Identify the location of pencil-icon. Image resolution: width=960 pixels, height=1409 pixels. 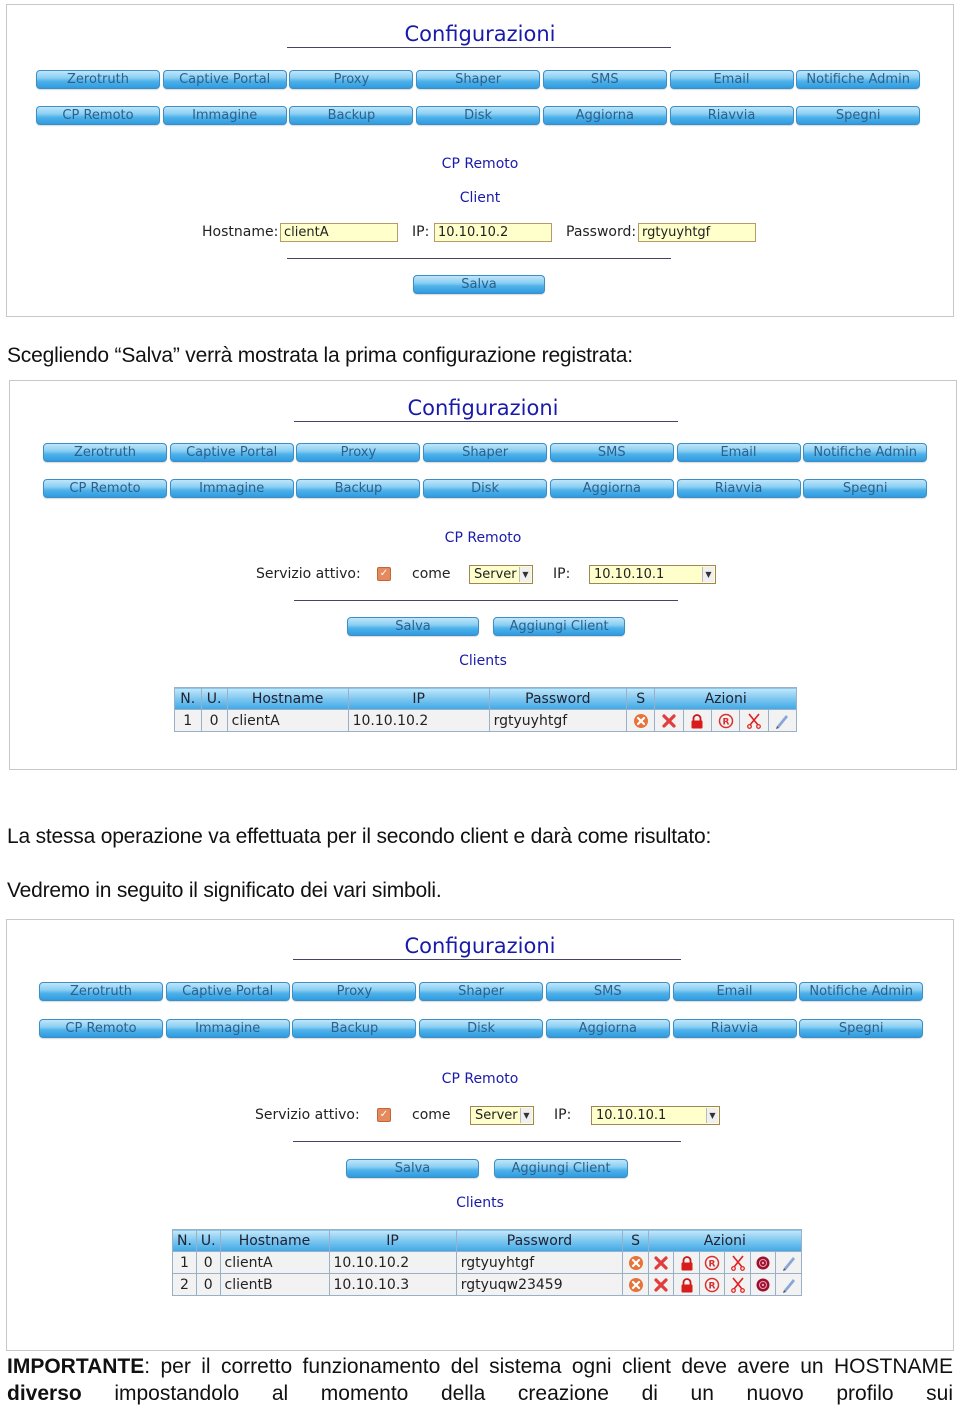
(782, 721).